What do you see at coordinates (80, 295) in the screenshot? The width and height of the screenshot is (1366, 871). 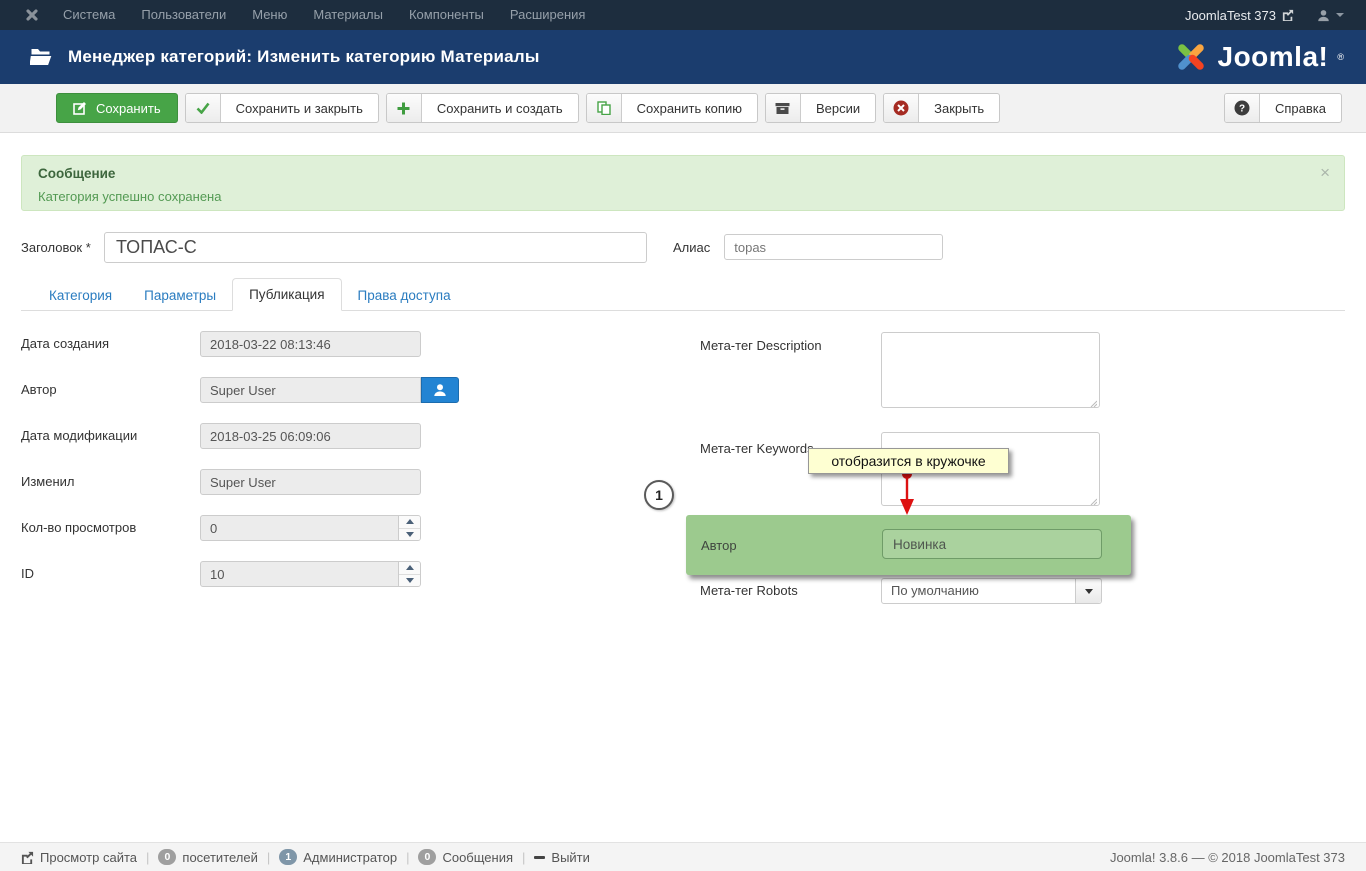 I see `tab-category: Категория` at bounding box center [80, 295].